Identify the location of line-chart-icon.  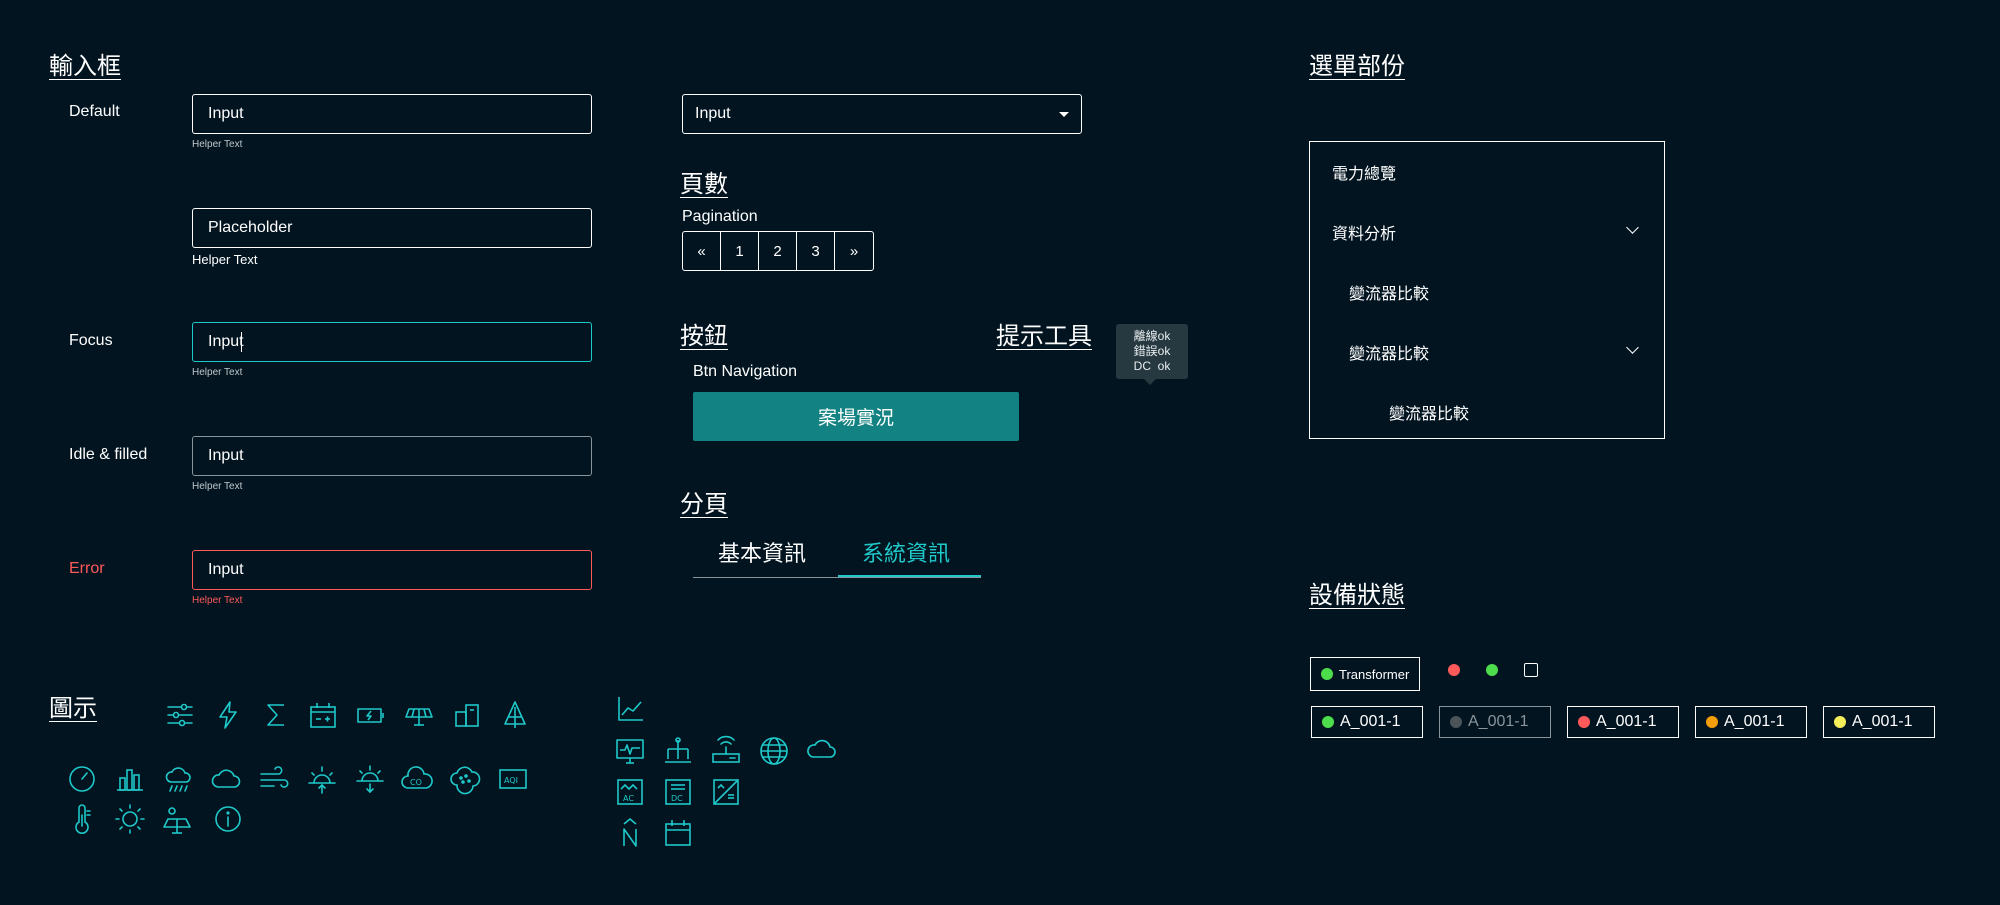
(630, 709).